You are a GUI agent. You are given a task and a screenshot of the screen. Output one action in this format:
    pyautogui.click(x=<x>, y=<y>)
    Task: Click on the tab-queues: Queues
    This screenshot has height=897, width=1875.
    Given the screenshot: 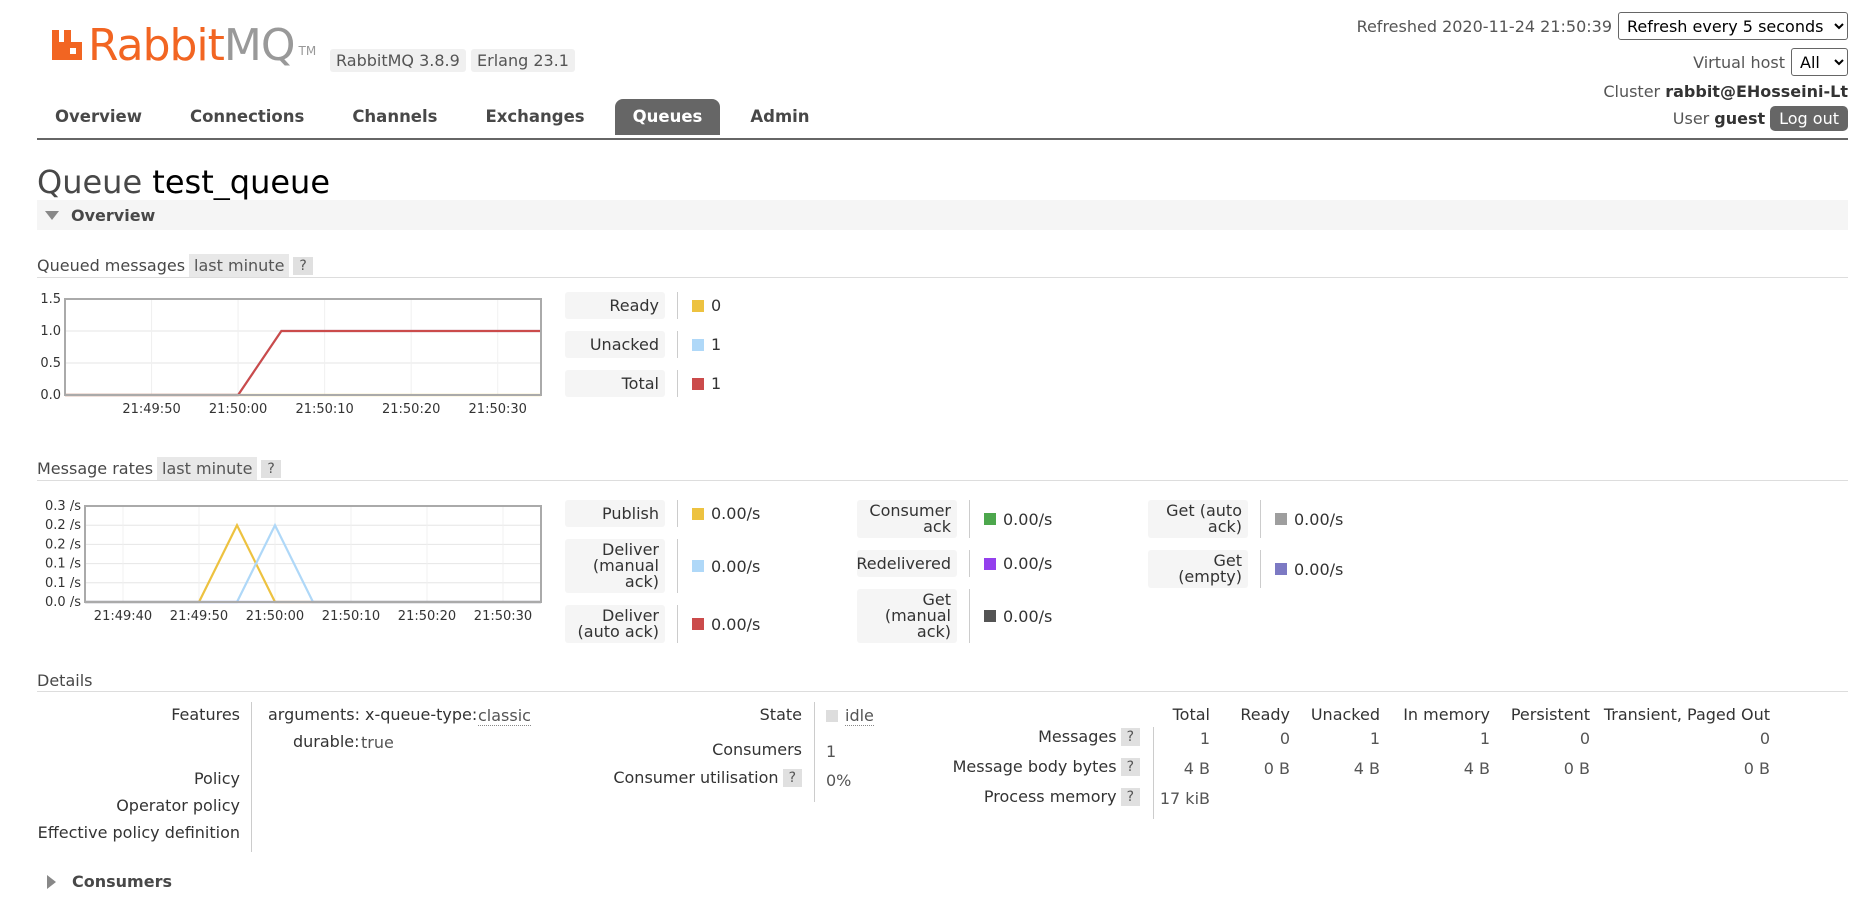 What is the action you would take?
    pyautogui.click(x=667, y=117)
    